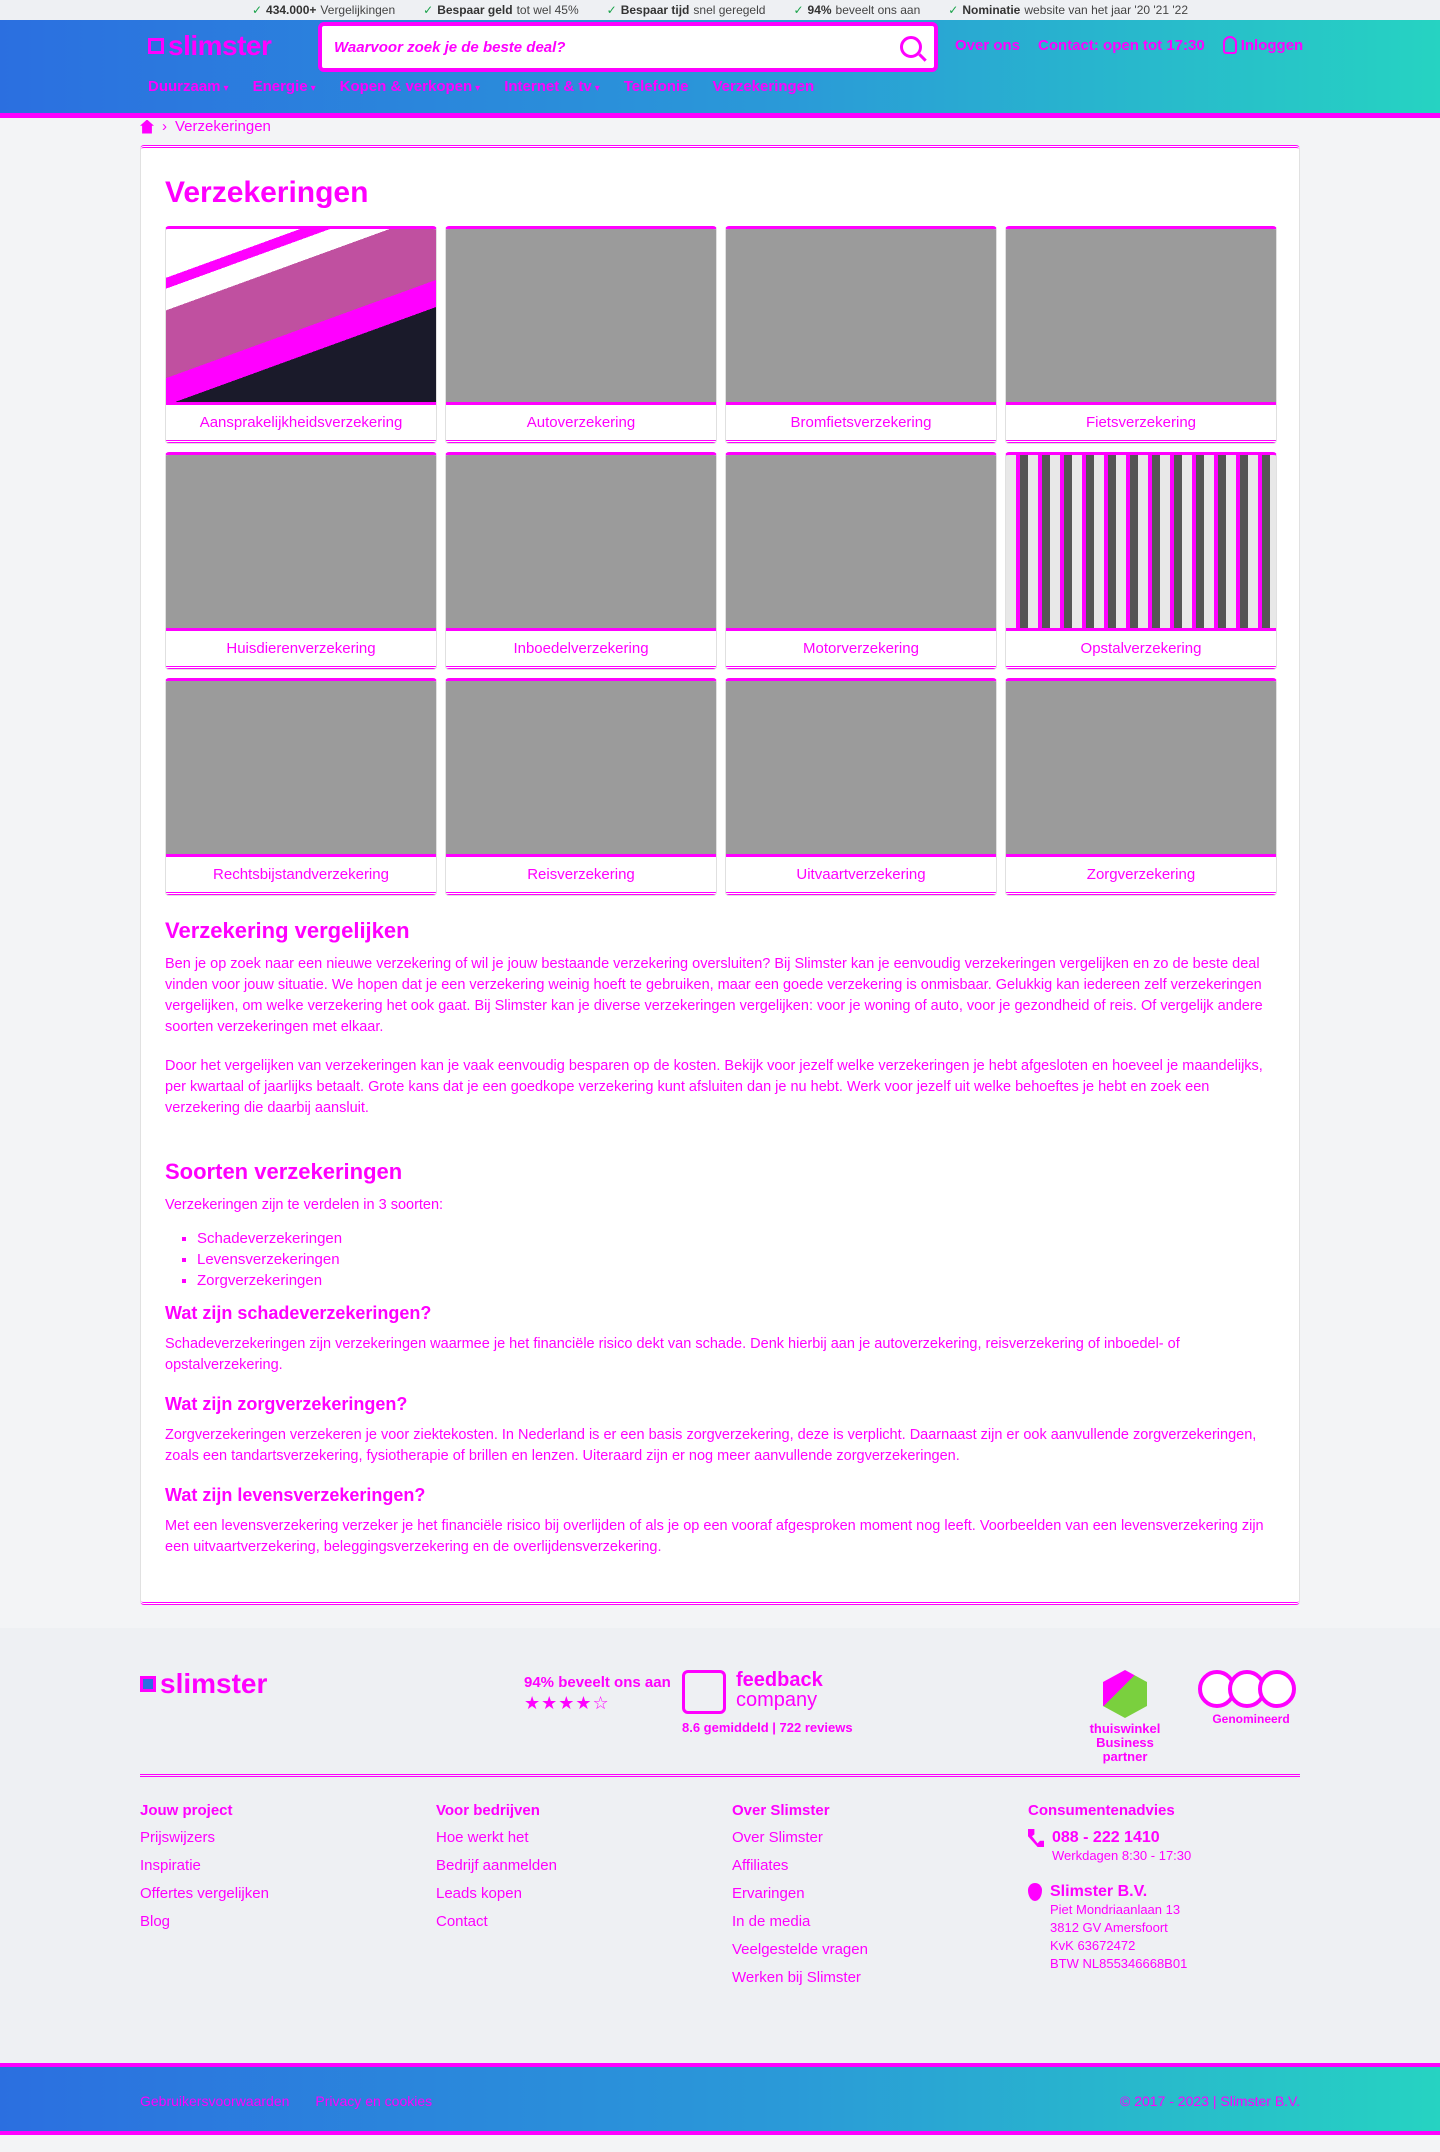  What do you see at coordinates (1036, 1838) in the screenshot?
I see `phone-icon` at bounding box center [1036, 1838].